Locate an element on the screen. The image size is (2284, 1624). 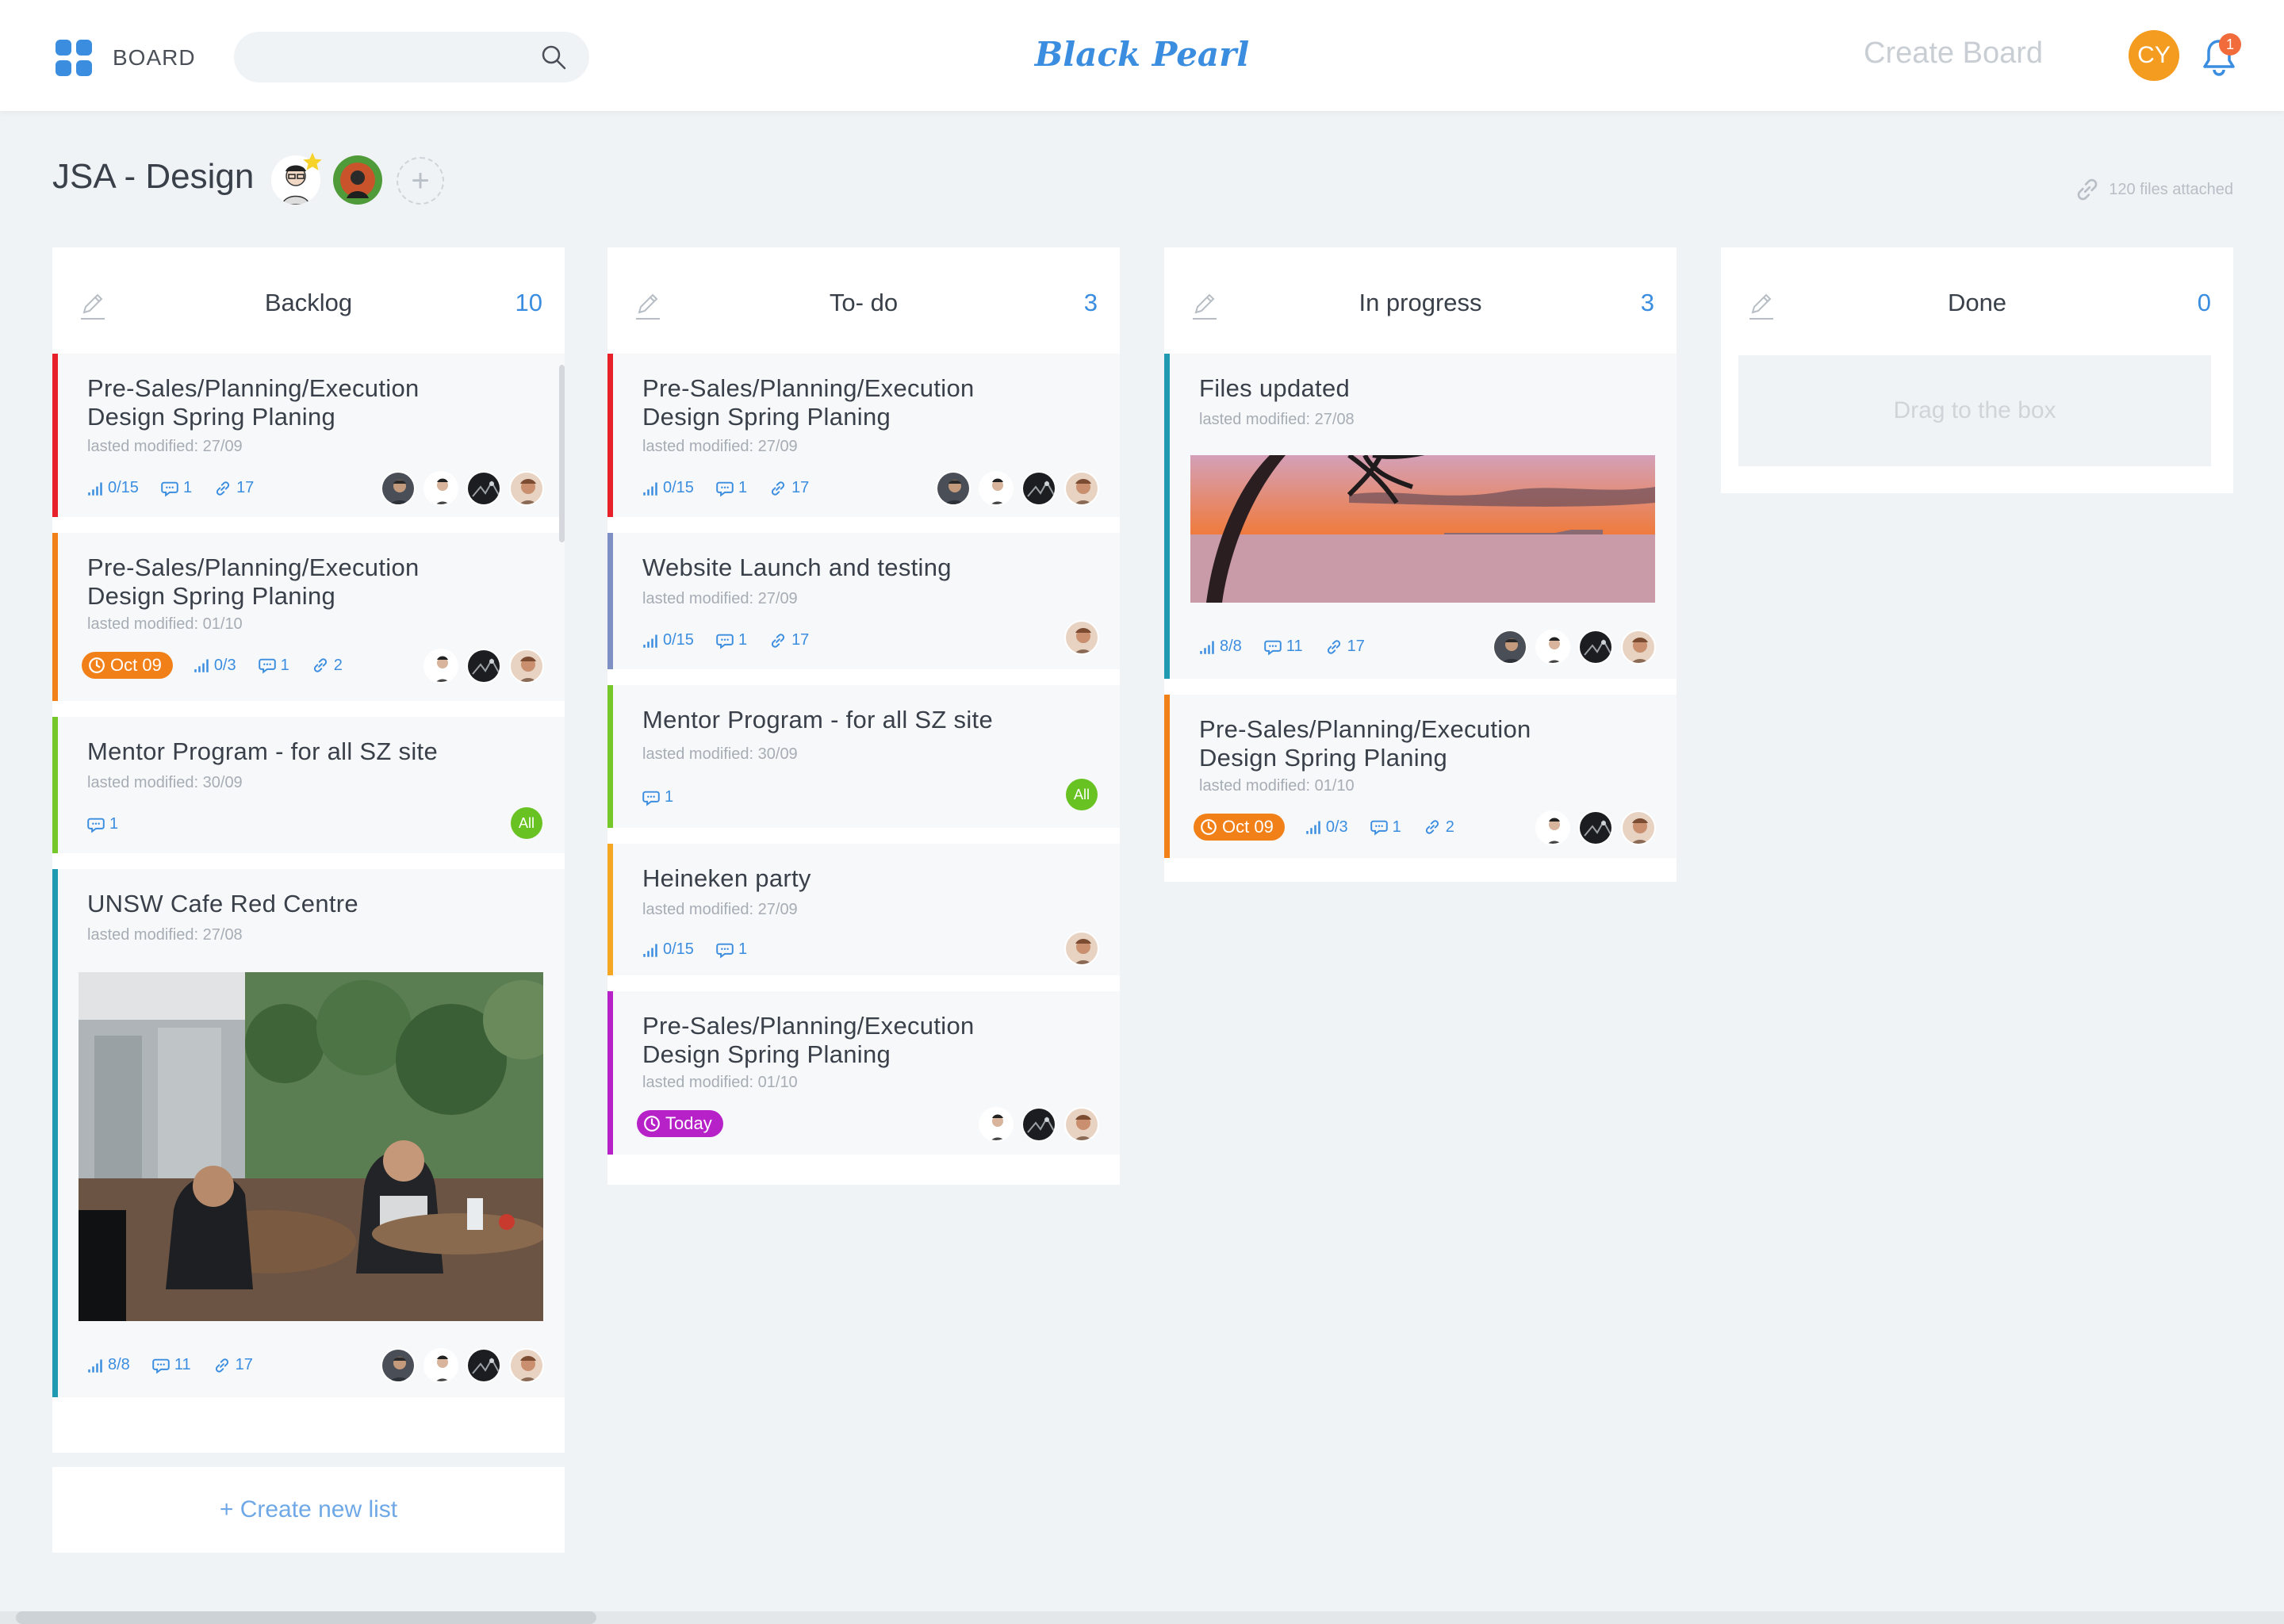
due-date-badge: Today is located at coordinates (680, 1123).